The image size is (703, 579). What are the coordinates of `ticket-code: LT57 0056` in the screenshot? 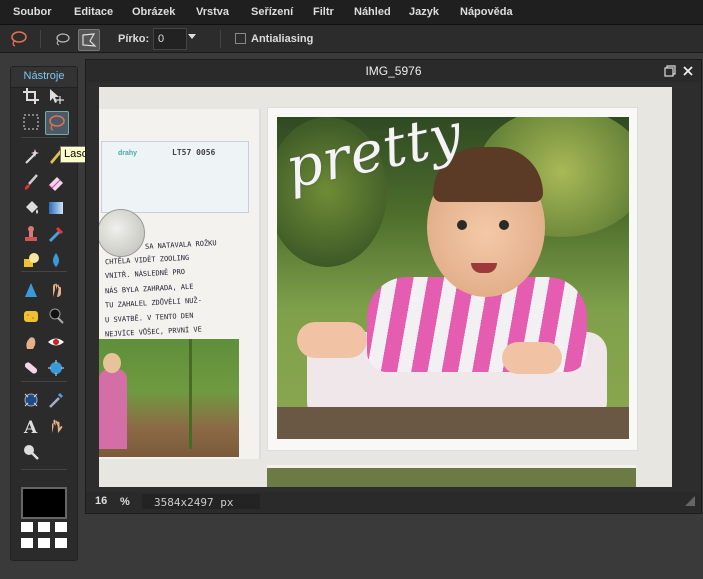 It's located at (194, 152).